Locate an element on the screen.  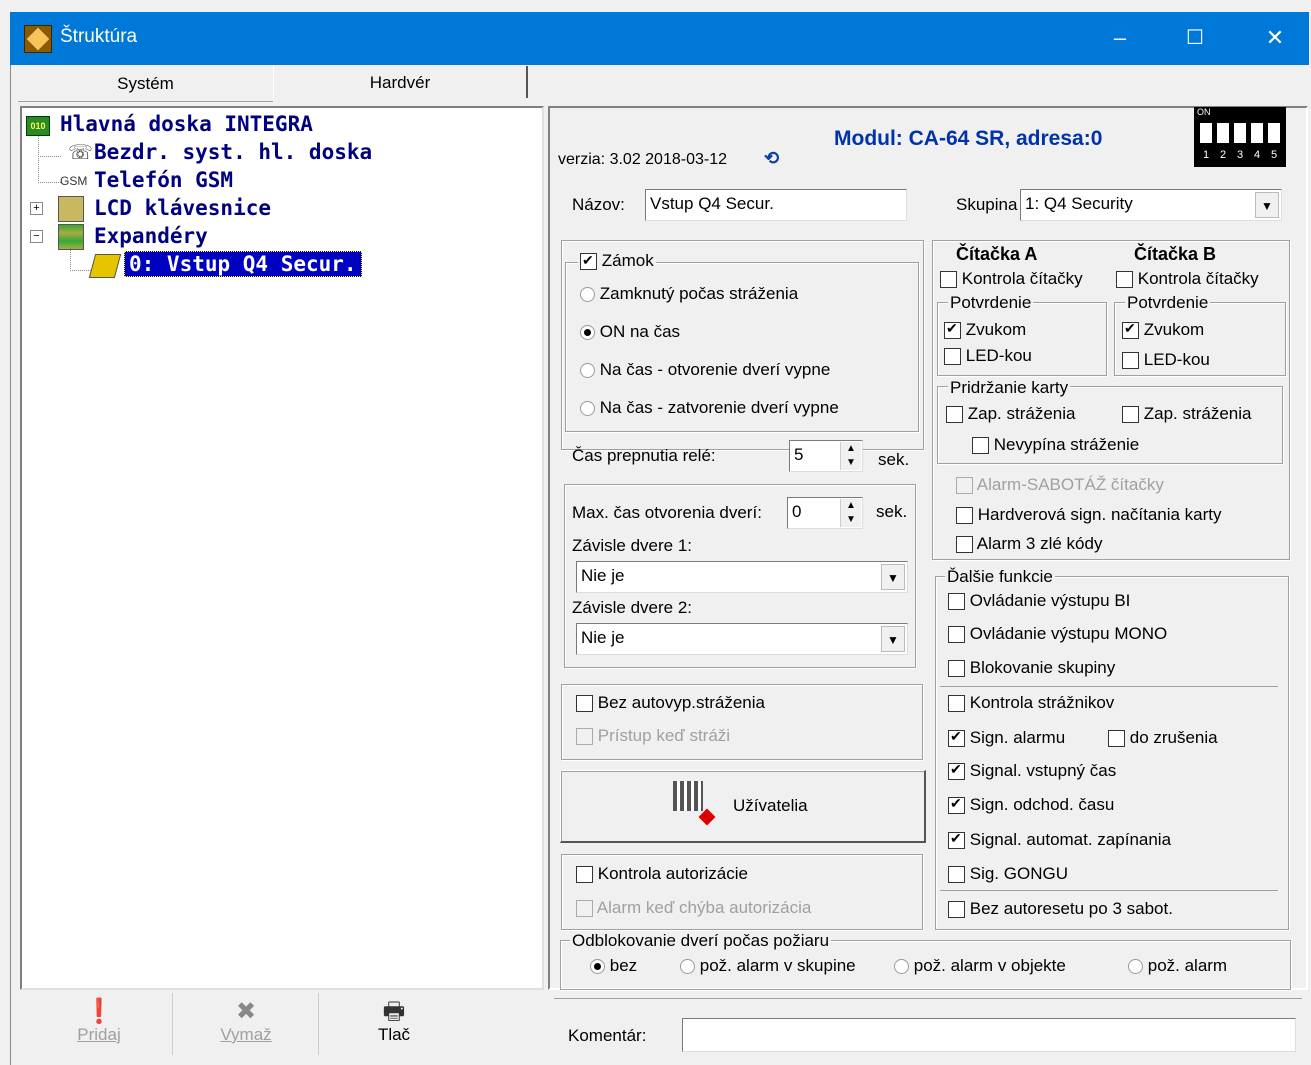
more-function-9-checkbox: Bez autoresetu po 3 sabot. is located at coordinates (1060, 909).